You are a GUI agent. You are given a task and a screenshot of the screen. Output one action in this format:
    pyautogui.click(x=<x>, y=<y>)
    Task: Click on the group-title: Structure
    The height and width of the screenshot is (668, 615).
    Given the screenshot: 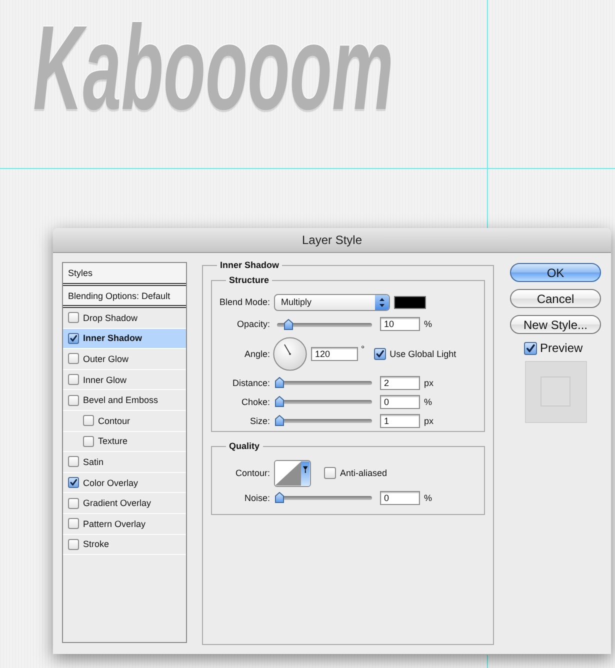 What is the action you would take?
    pyautogui.click(x=249, y=280)
    